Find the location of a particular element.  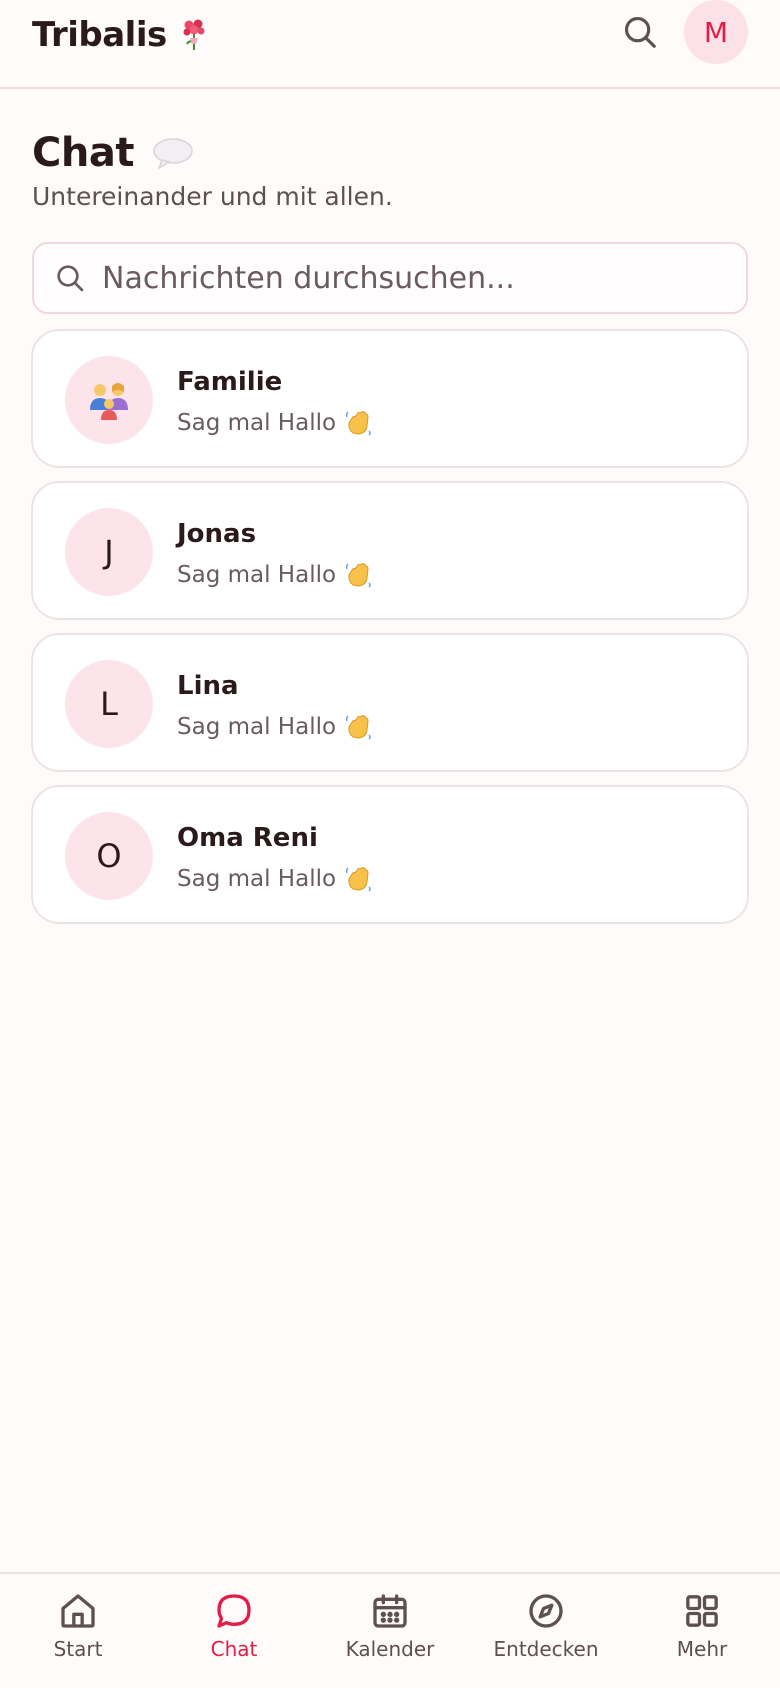

family-icon is located at coordinates (109, 401).